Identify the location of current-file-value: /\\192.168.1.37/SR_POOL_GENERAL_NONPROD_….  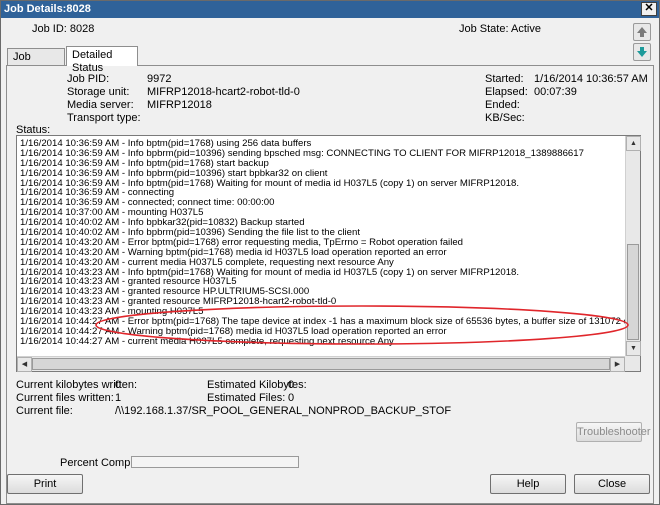
(283, 411).